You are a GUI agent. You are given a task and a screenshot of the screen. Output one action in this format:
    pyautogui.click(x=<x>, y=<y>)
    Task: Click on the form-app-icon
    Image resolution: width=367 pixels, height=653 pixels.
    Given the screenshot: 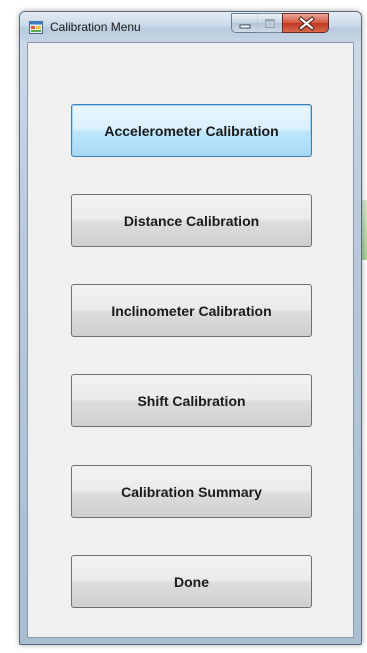 What is the action you would take?
    pyautogui.click(x=36, y=27)
    